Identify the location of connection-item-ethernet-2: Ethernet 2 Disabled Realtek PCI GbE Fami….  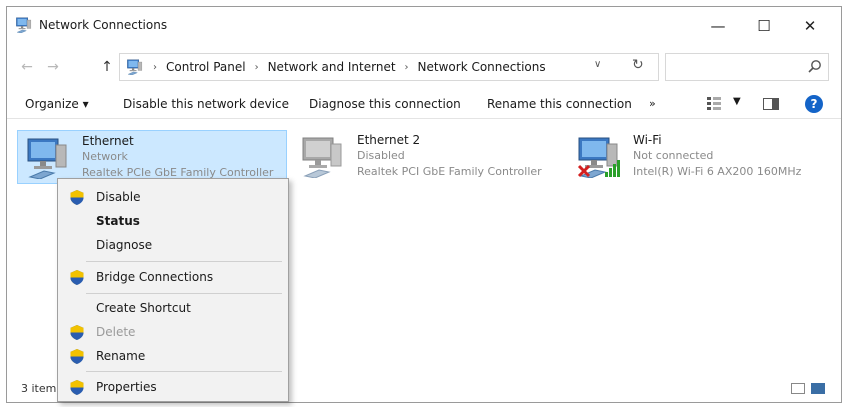
(428, 157).